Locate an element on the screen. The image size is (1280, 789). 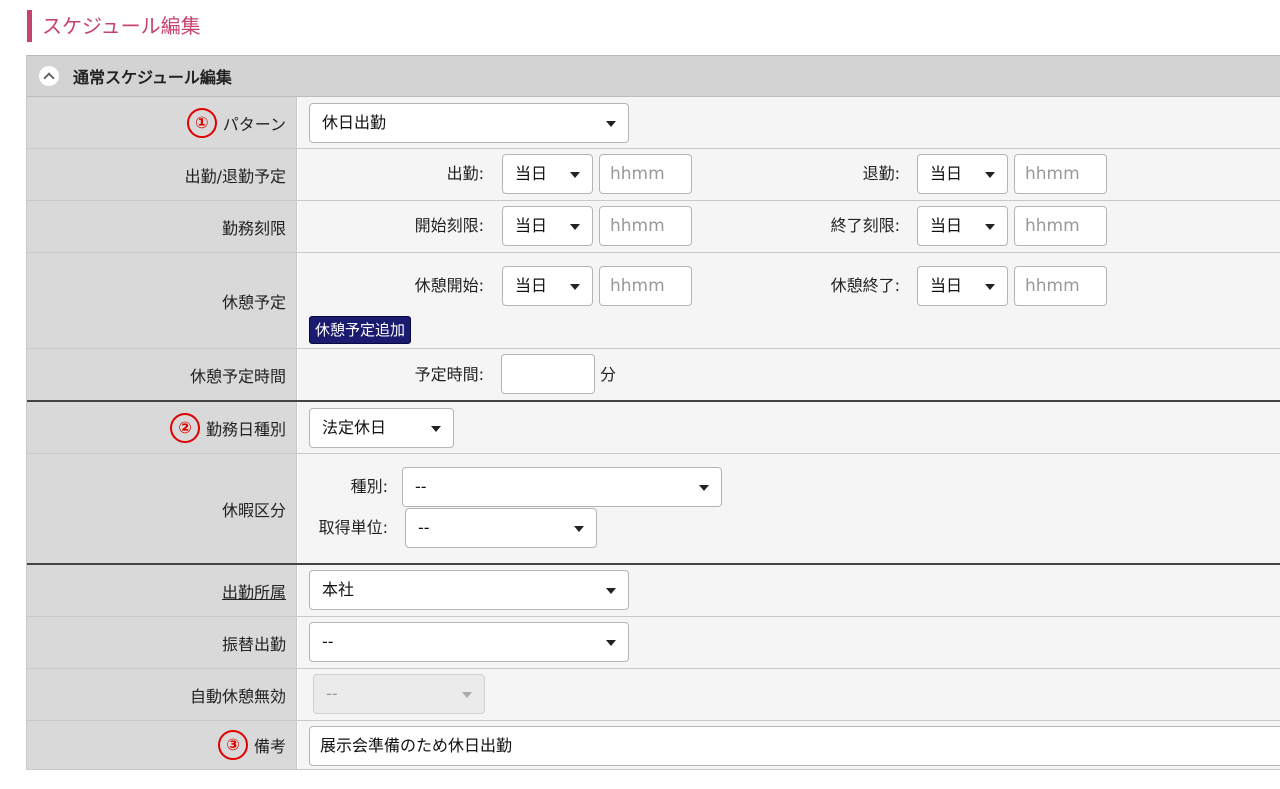
shift-start-time-input: hhmm is located at coordinates (645, 174).